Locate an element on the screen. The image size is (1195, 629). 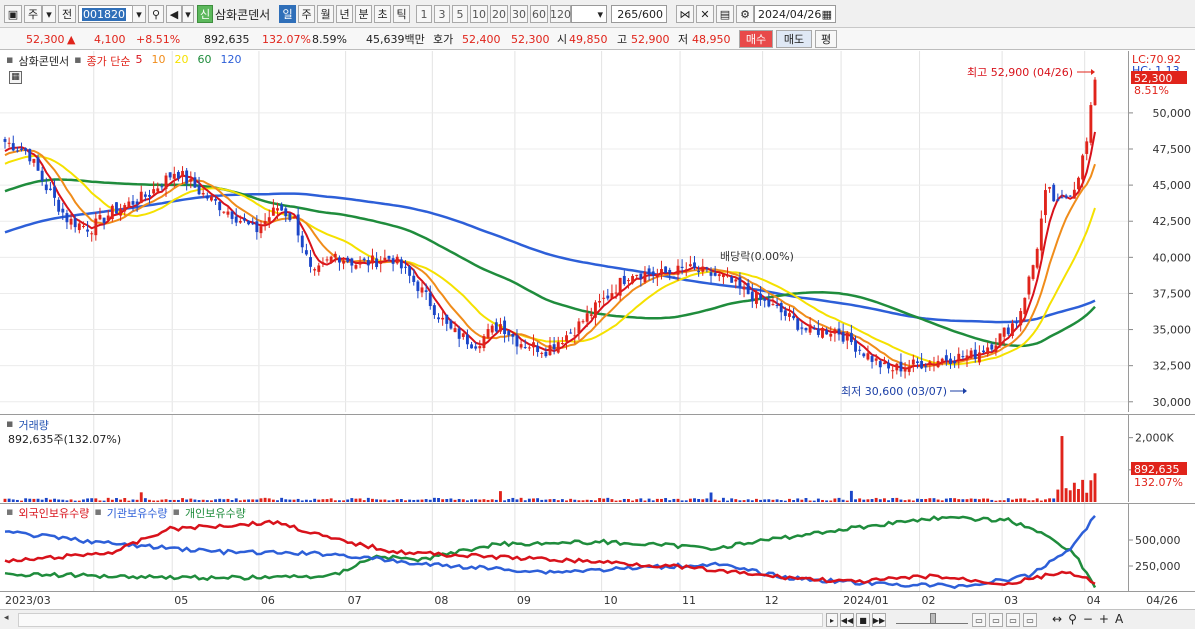
period-tab-1: 주 is located at coordinates (306, 14).